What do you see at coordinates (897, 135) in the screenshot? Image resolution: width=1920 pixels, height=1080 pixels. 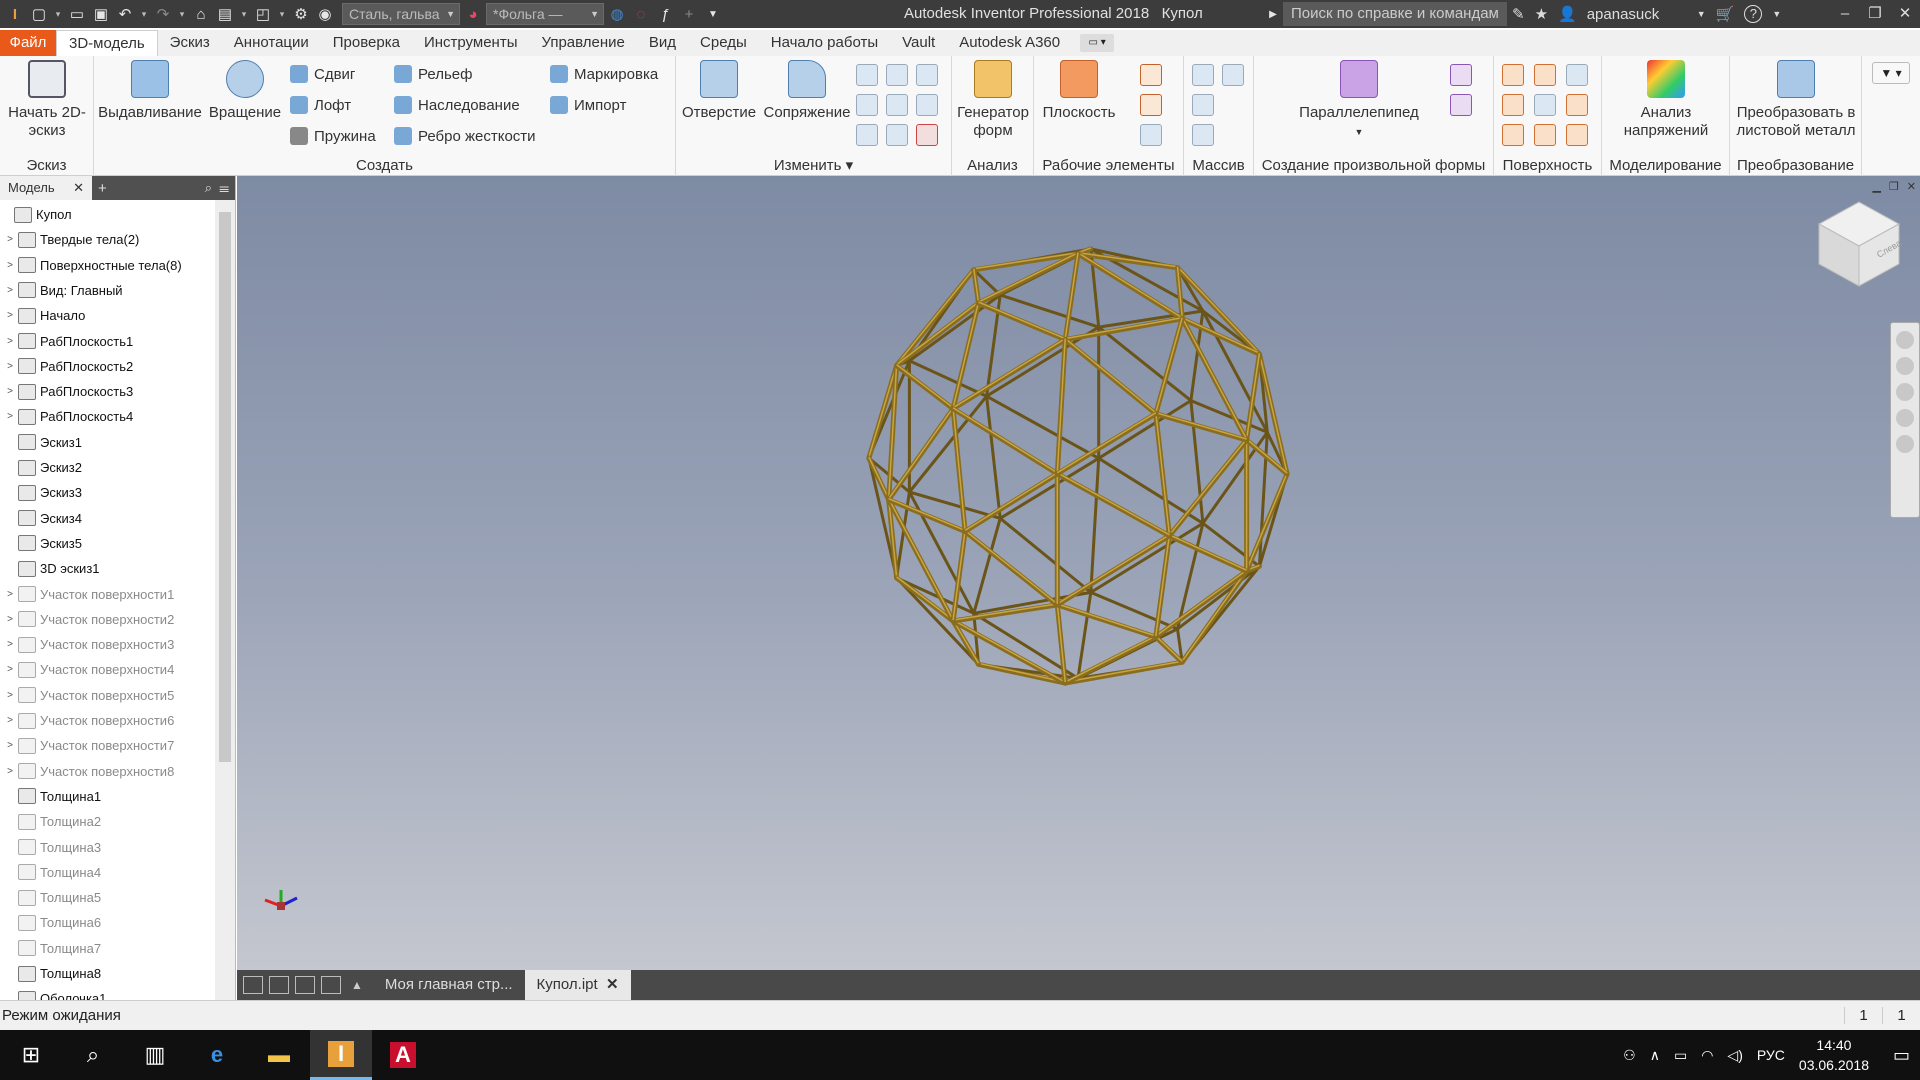 I see `replace-face-icon` at bounding box center [897, 135].